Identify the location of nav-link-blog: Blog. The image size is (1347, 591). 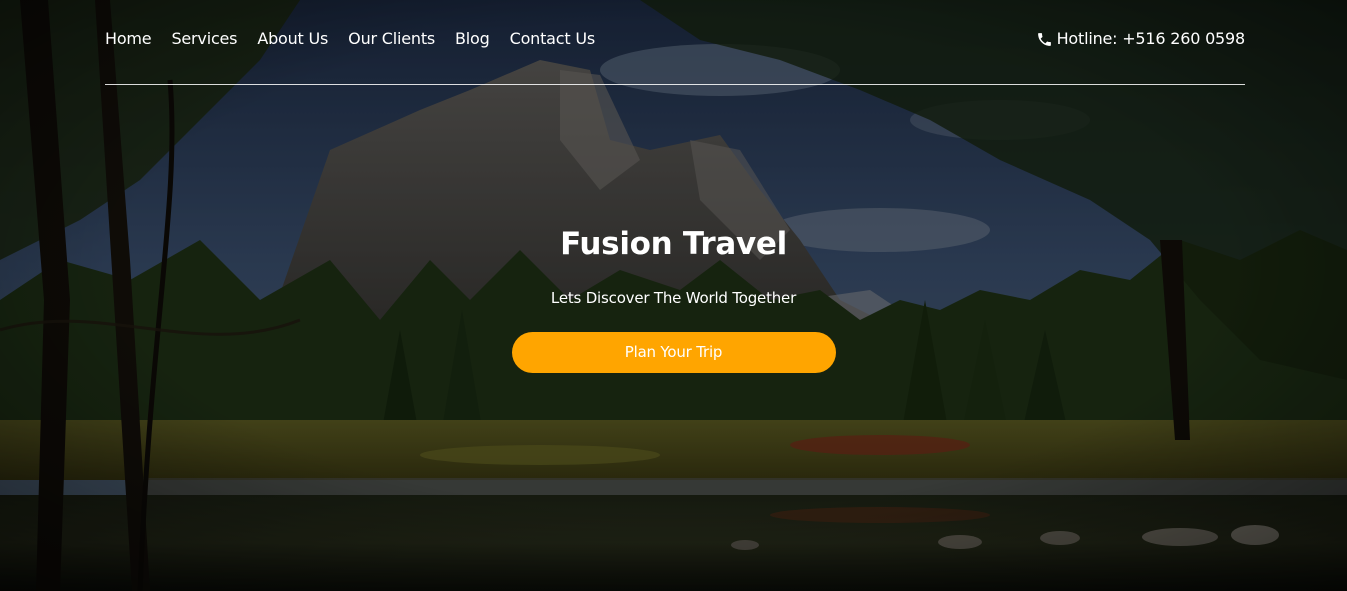
(472, 38).